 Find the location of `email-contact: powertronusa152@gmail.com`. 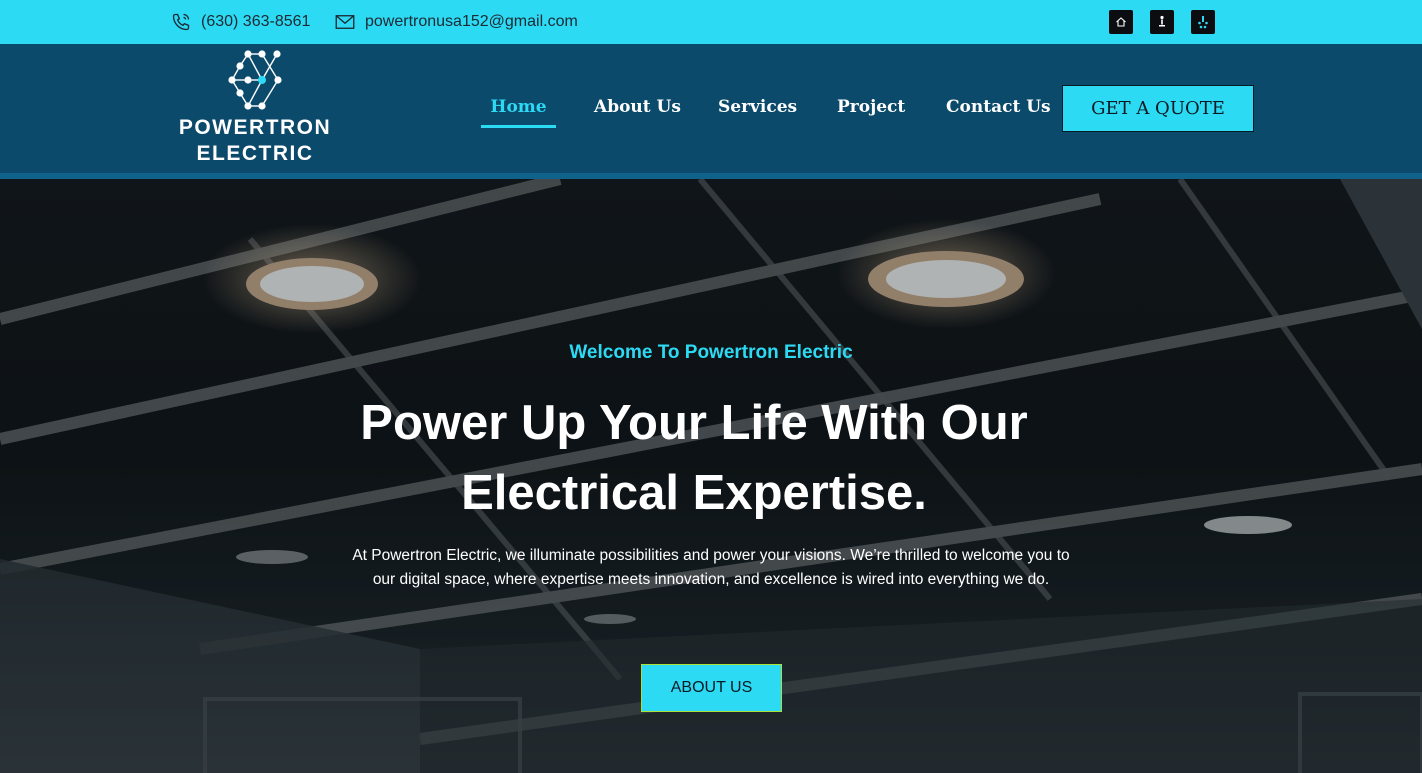

email-contact: powertronusa152@gmail.com is located at coordinates (456, 22).